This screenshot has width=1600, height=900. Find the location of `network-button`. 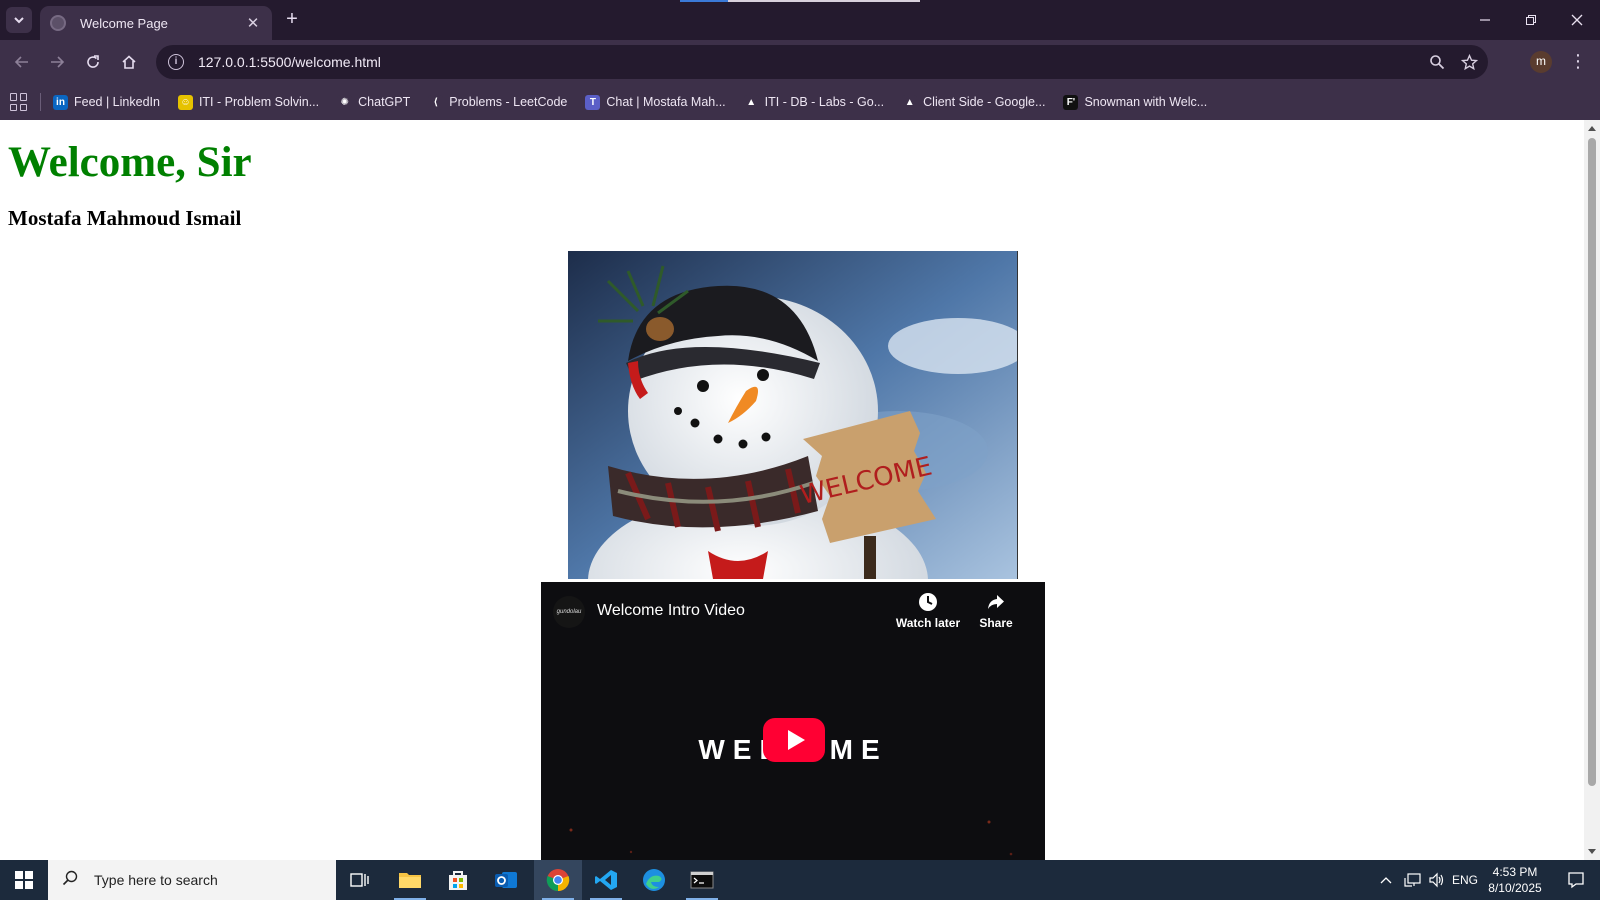

network-button is located at coordinates (1413, 880).